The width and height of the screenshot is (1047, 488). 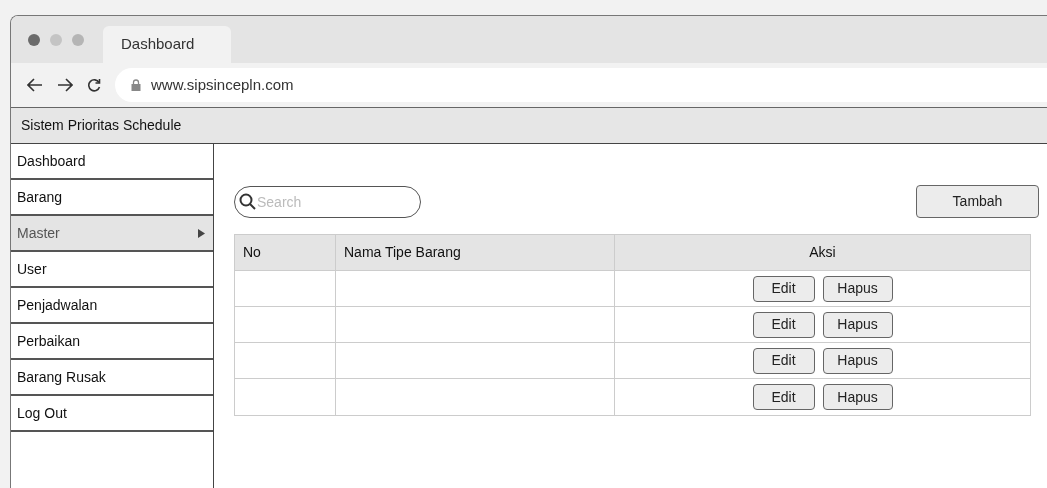 I want to click on add-button: Tambah, so click(x=977, y=201).